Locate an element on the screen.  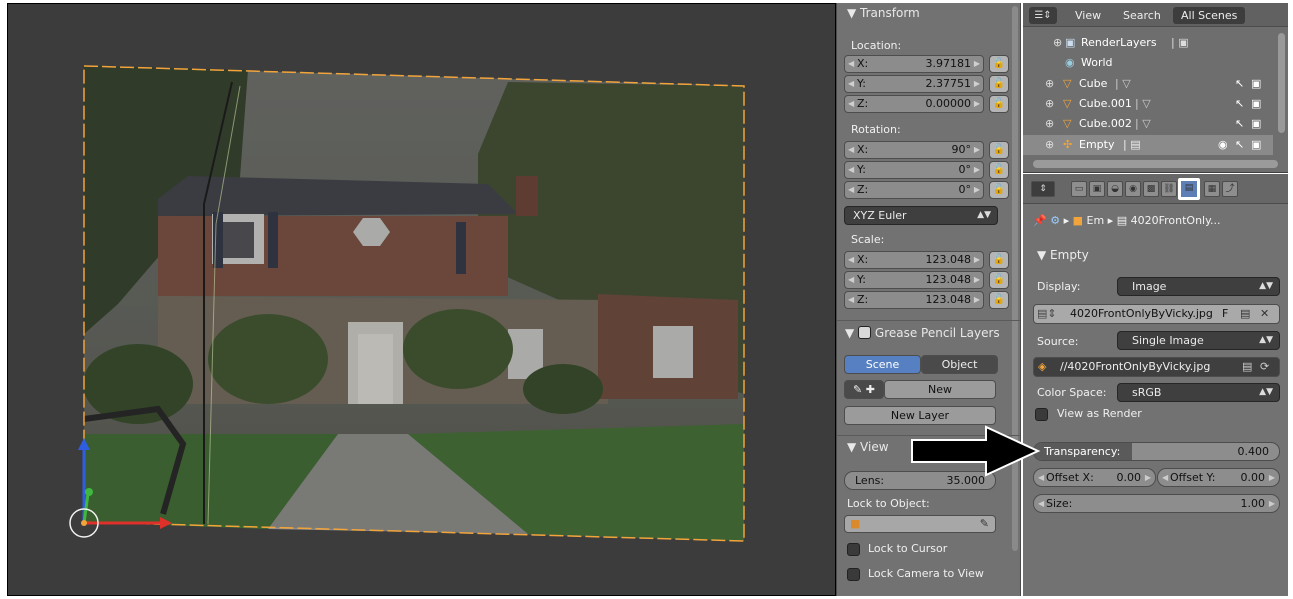
rotation-z-field: ◀ Z: 0° ▶ is located at coordinates (914, 190).